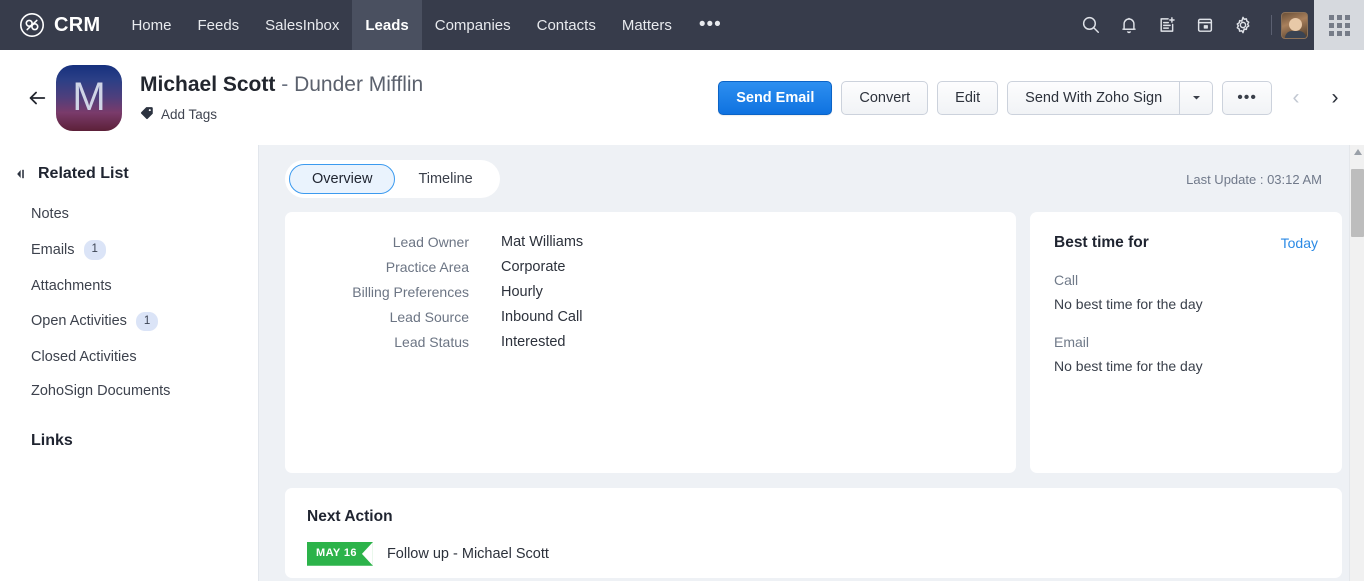  I want to click on record-title-block: Michael Scott - Dunder Mifflin Add Tags, so click(281, 97).